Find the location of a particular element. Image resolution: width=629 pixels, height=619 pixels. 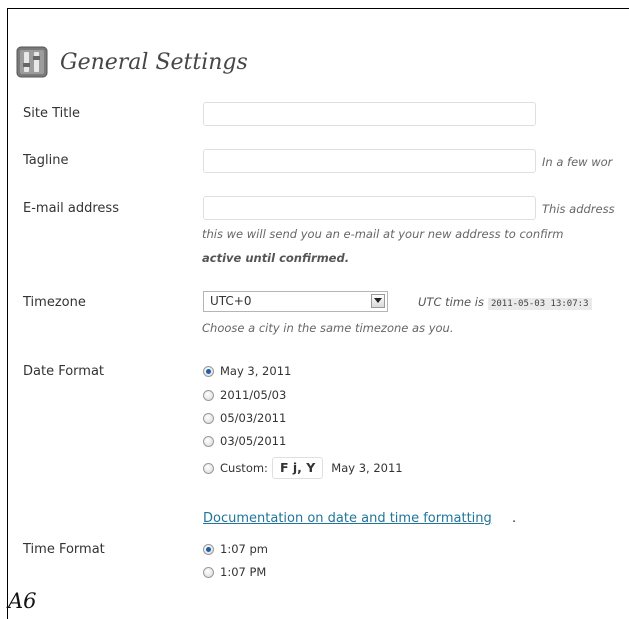

page-header: General Settings is located at coordinates (132, 62).